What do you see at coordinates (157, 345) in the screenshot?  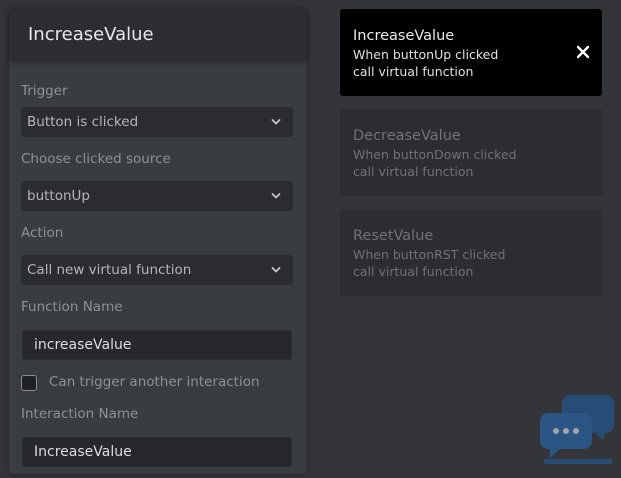 I see `function-name-input: increaseValue` at bounding box center [157, 345].